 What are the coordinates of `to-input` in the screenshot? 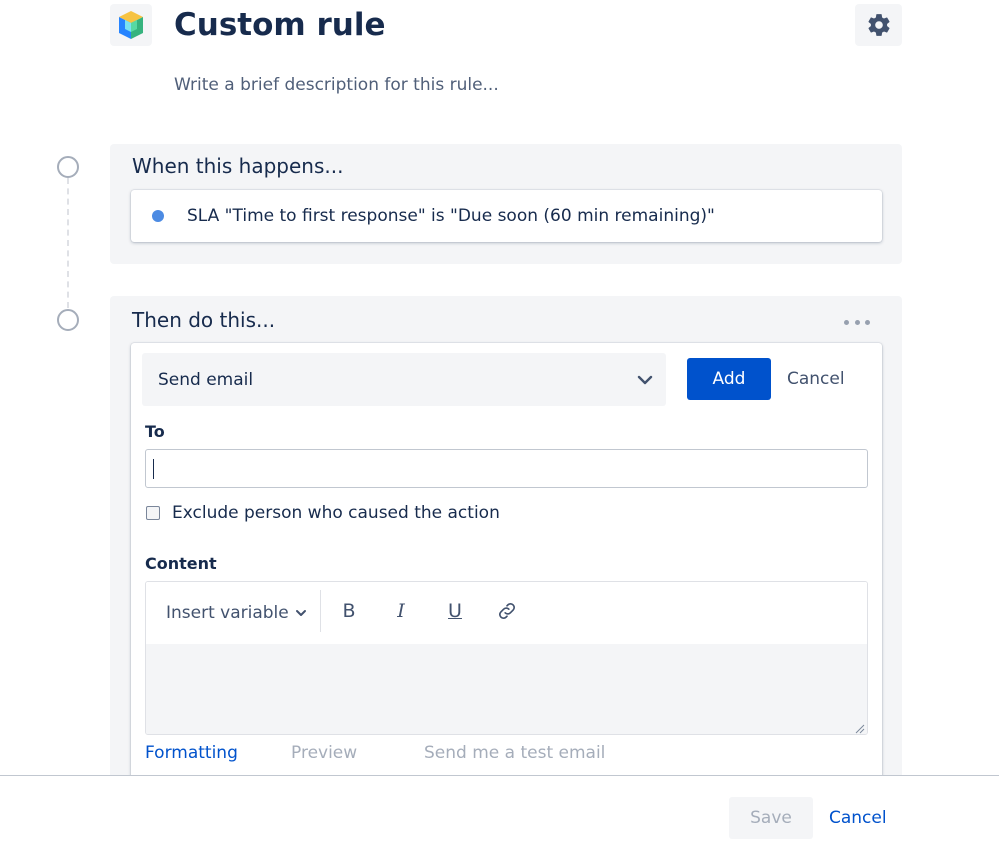 It's located at (506, 468).